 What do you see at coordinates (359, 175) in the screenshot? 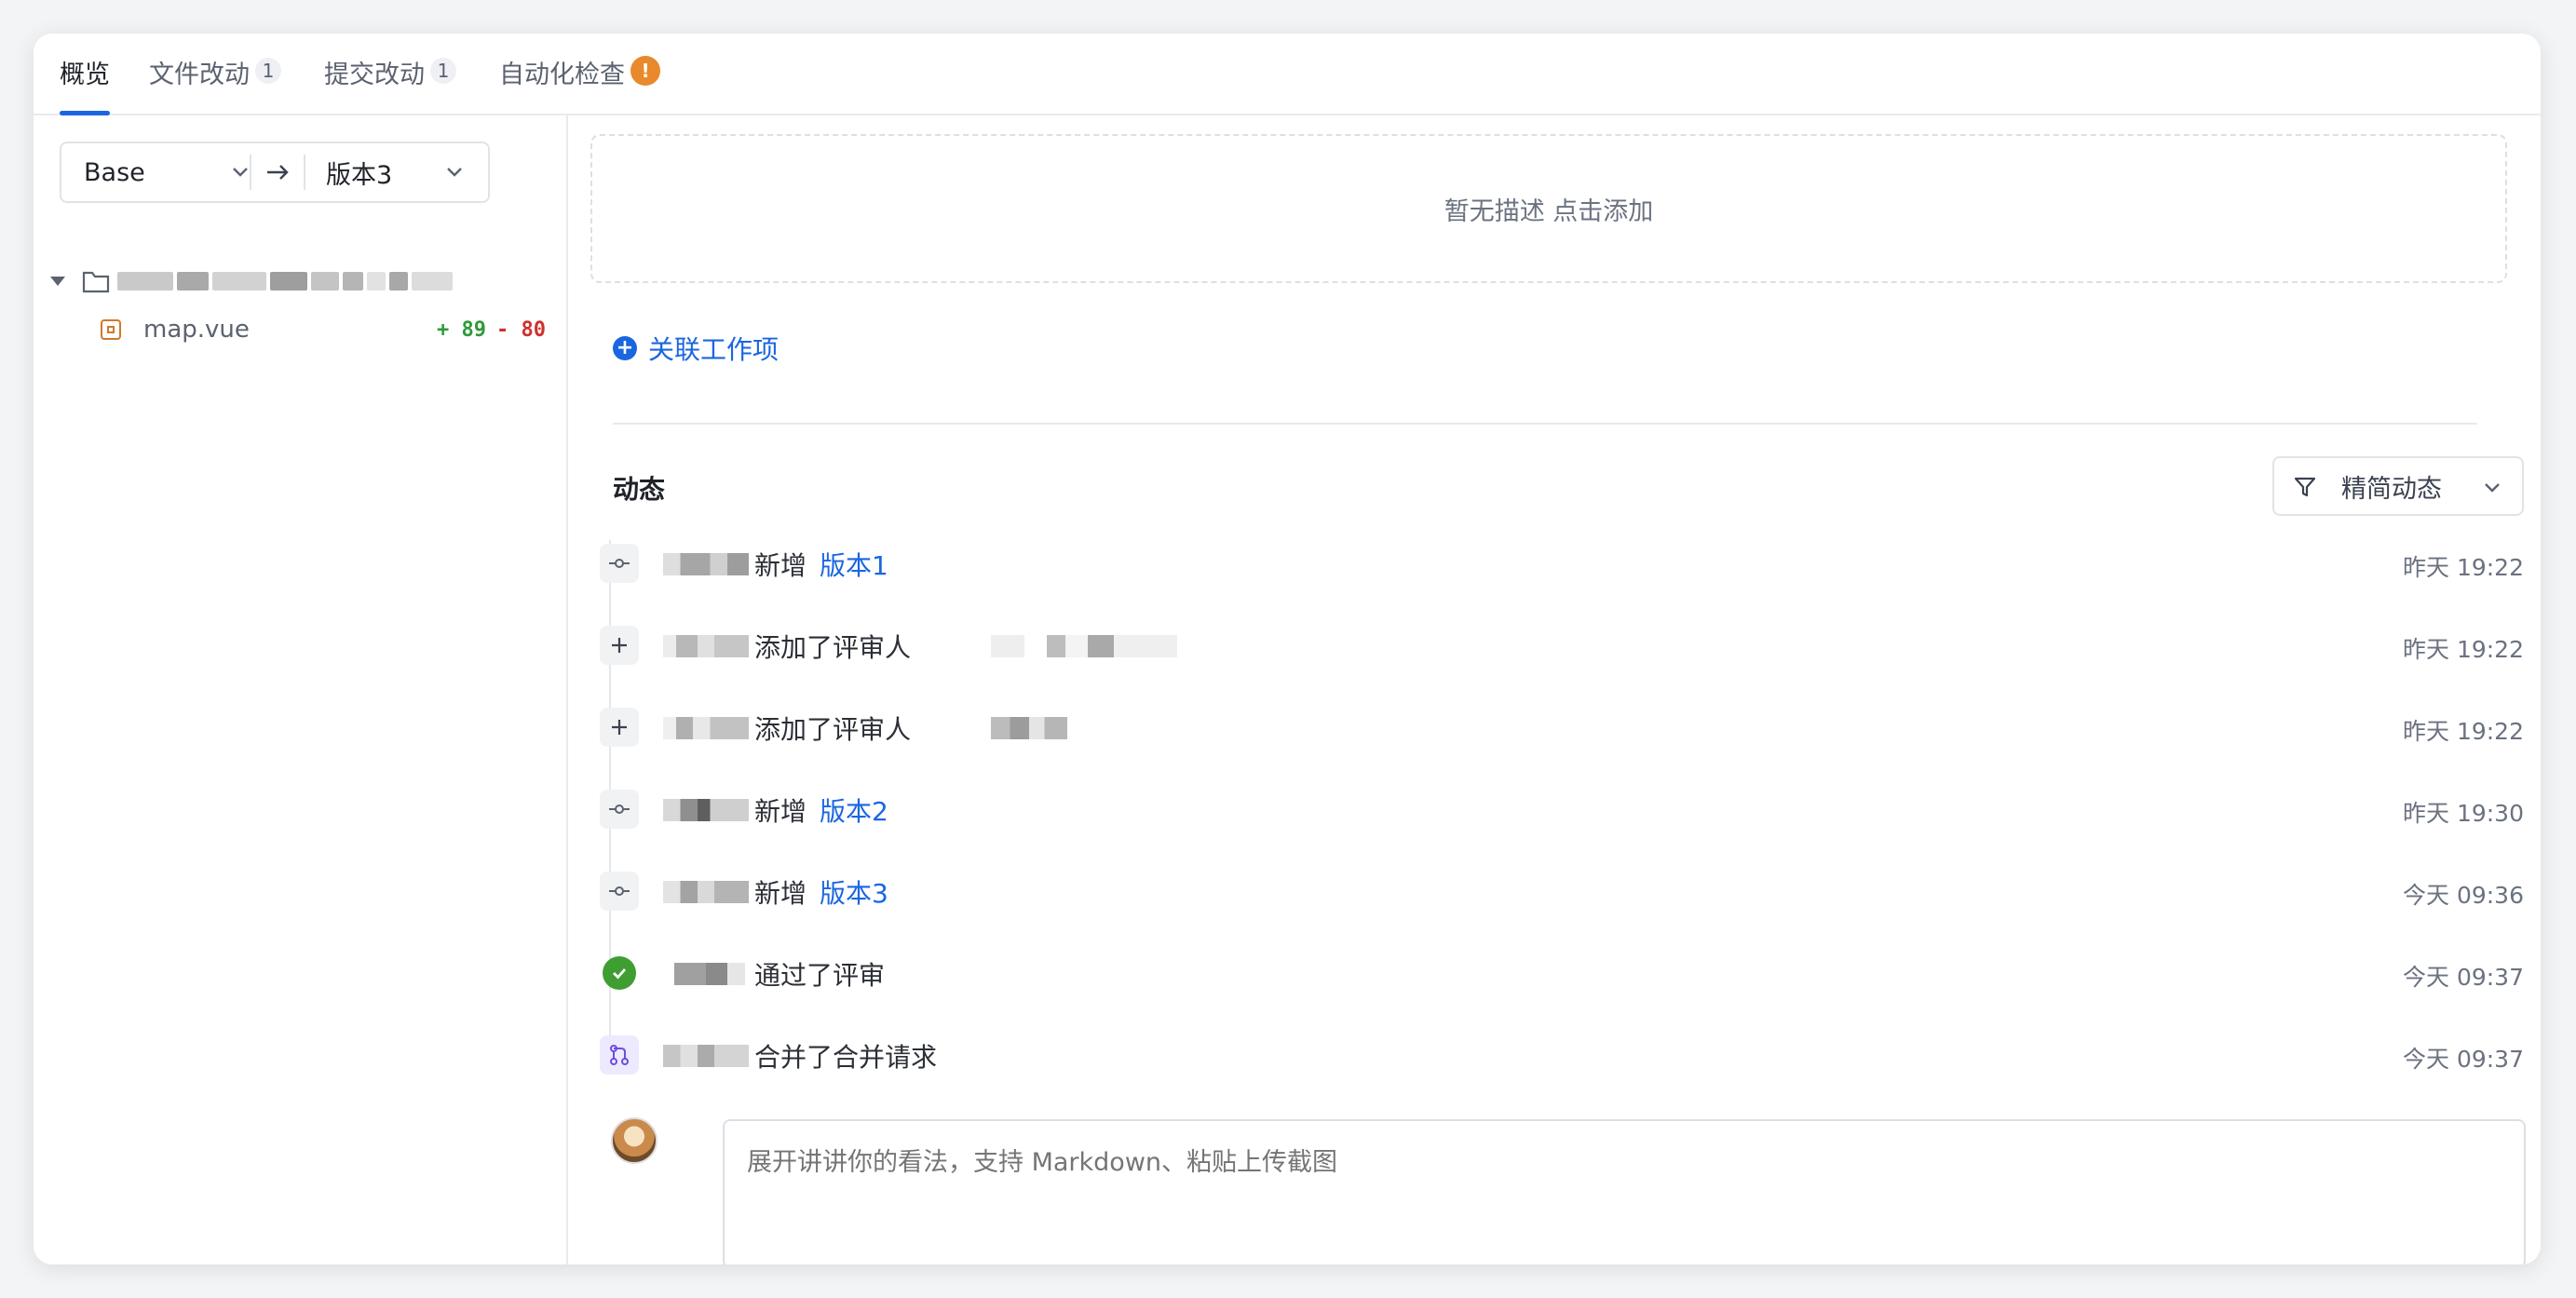
I see `target-version-label: 版本3` at bounding box center [359, 175].